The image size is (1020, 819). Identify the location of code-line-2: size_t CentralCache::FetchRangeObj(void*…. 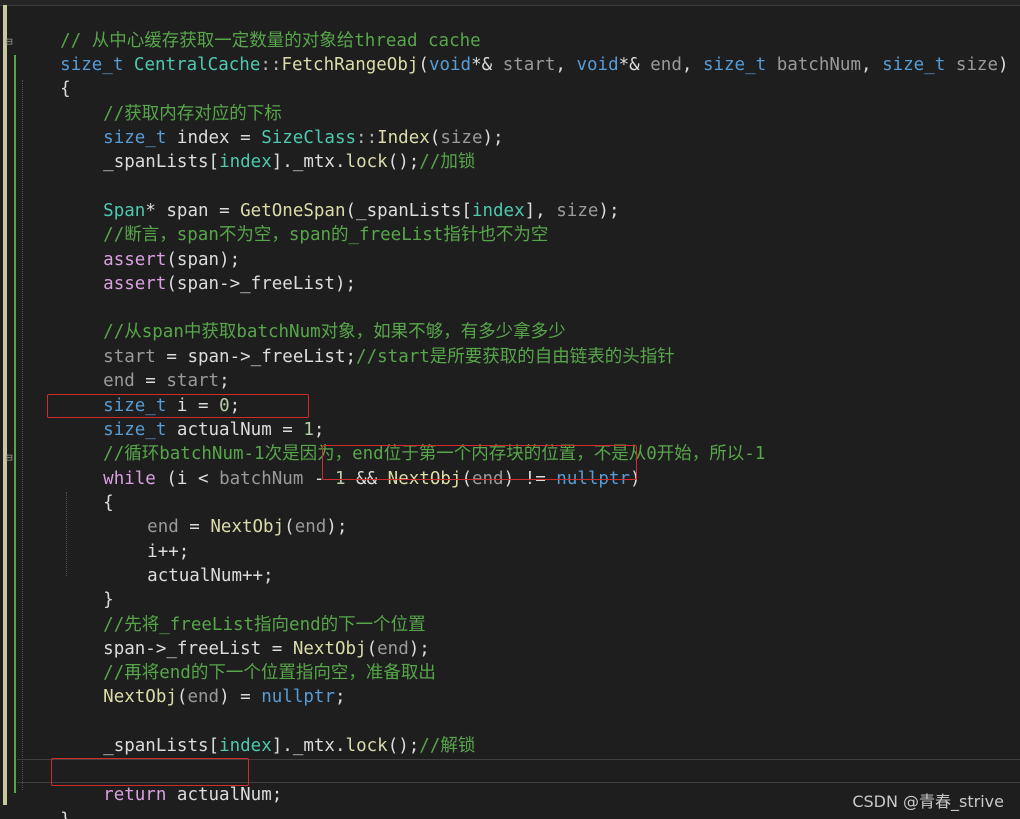
(513, 52).